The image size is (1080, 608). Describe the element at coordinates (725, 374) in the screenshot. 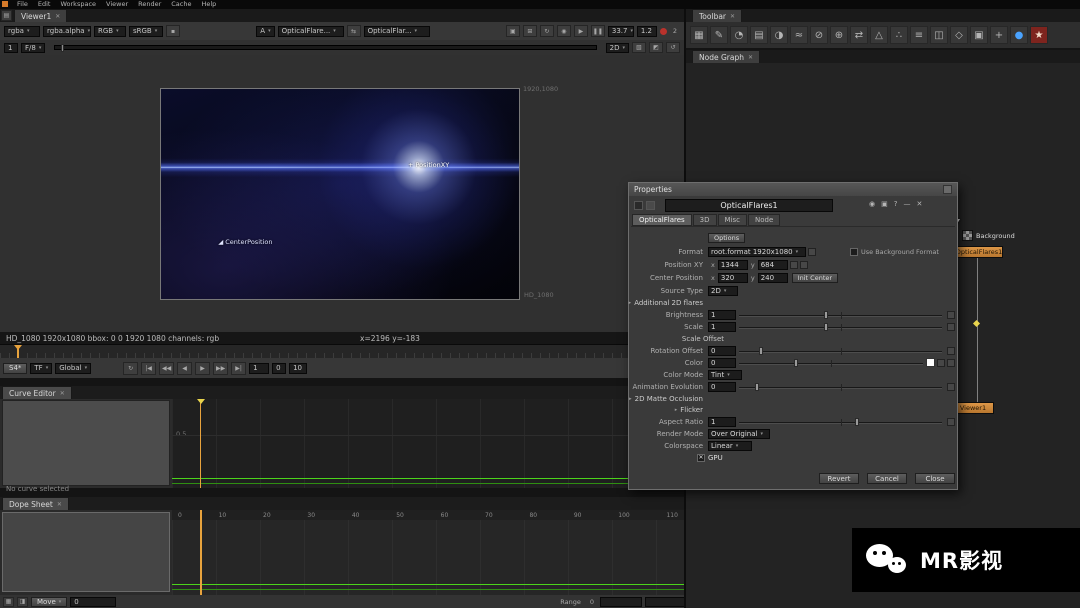

I see `color-mode-dropdown: Tint` at that location.